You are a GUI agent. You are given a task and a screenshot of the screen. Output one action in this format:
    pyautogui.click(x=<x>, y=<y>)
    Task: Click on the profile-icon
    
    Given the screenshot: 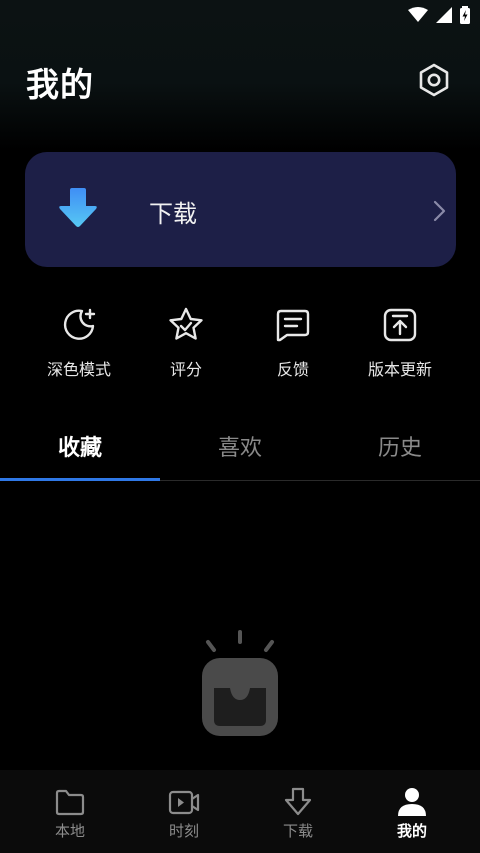 What is the action you would take?
    pyautogui.click(x=412, y=802)
    